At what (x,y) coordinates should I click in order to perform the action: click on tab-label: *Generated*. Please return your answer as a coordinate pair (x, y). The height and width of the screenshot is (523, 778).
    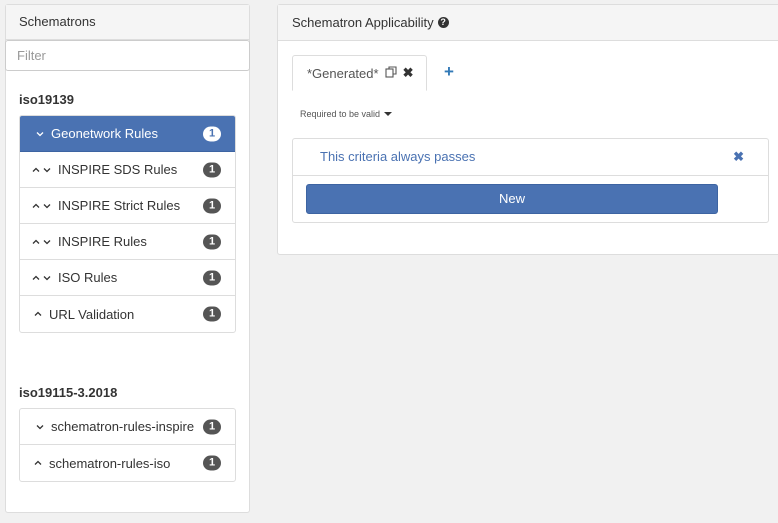
    Looking at the image, I should click on (343, 73).